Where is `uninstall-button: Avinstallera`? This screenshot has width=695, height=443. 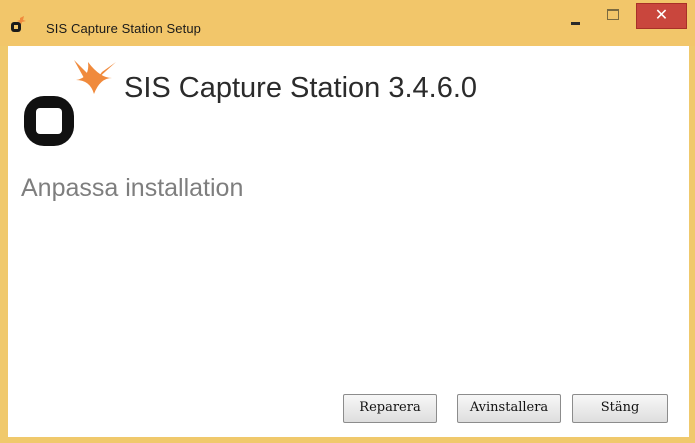 uninstall-button: Avinstallera is located at coordinates (509, 408).